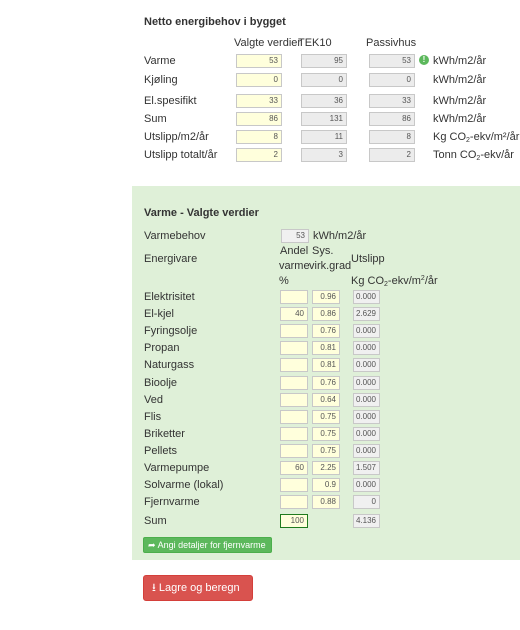 This screenshot has height=630, width=520. Describe the element at coordinates (215, 22) in the screenshot. I see `net-energy-title: Netto energibehov i bygget` at that location.